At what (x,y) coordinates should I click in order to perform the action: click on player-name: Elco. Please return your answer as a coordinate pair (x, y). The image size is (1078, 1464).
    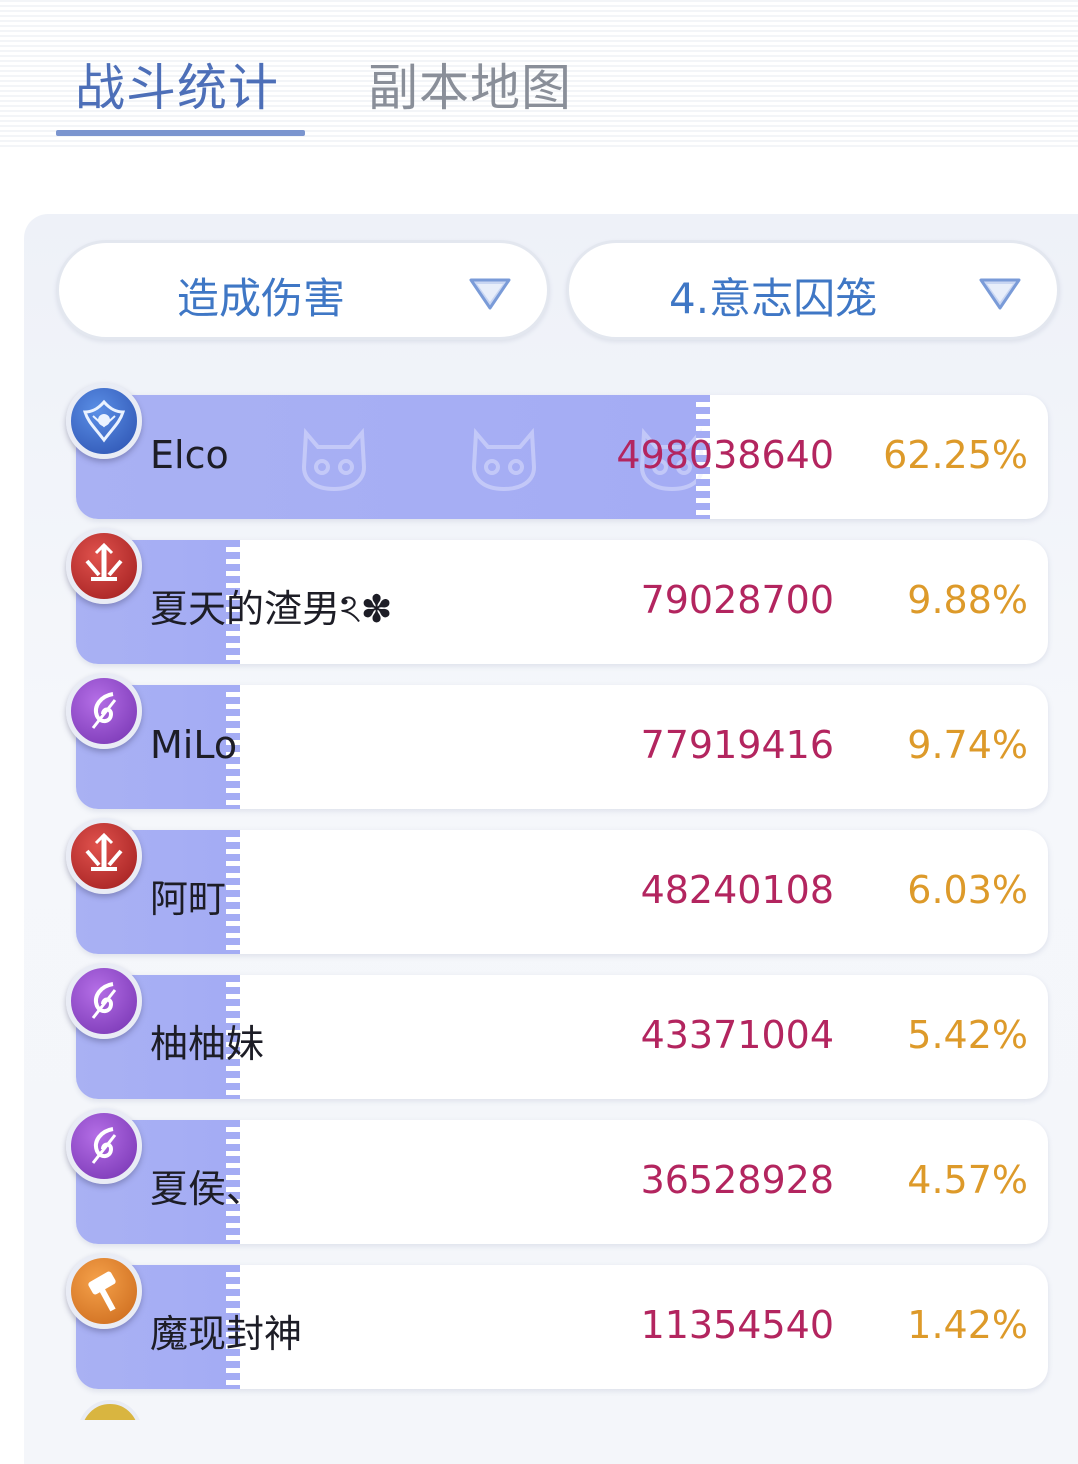
    Looking at the image, I should click on (189, 455).